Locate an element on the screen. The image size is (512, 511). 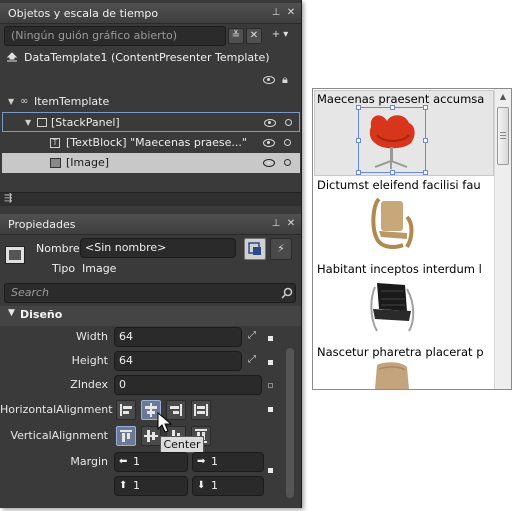
black-barcelona-chair-image is located at coordinates (392, 307).